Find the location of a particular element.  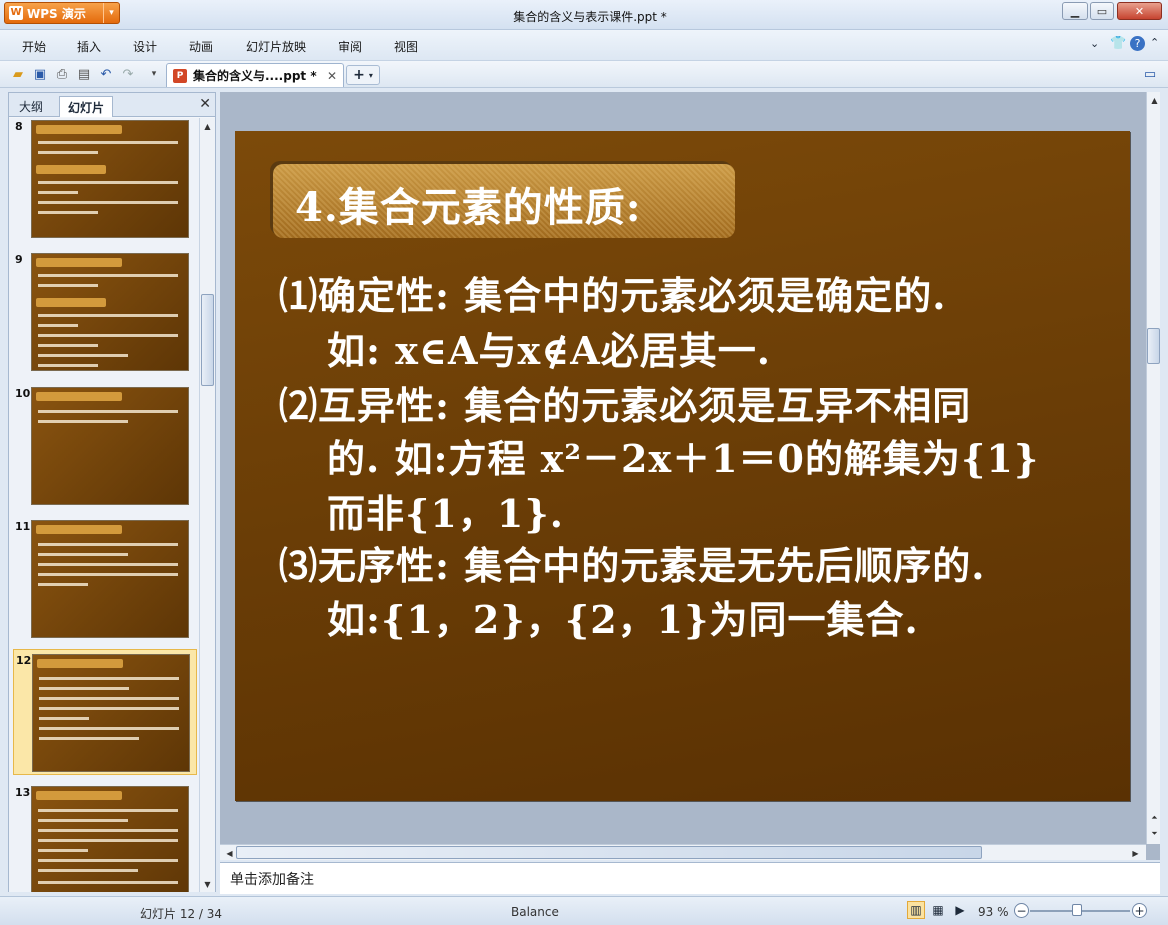

close-tab-icon: ✕ is located at coordinates (332, 76).